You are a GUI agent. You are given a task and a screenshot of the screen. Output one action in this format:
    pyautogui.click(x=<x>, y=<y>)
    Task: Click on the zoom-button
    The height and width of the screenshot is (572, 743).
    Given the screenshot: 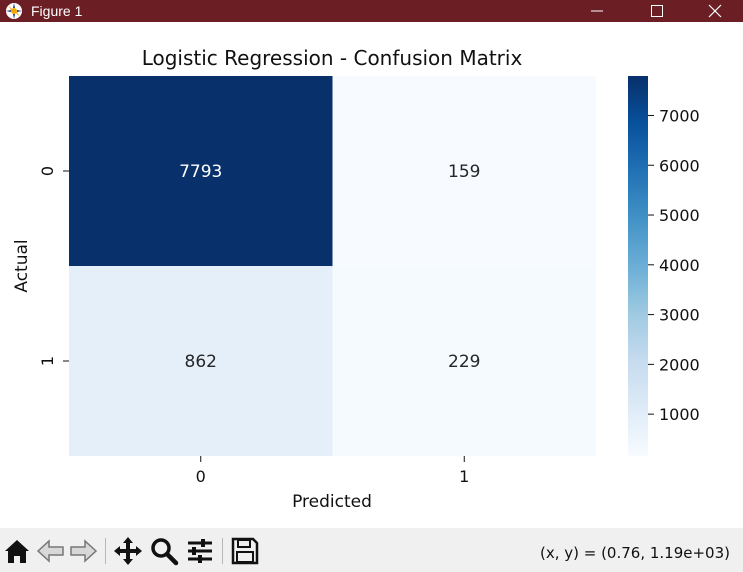 What is the action you would take?
    pyautogui.click(x=164, y=551)
    